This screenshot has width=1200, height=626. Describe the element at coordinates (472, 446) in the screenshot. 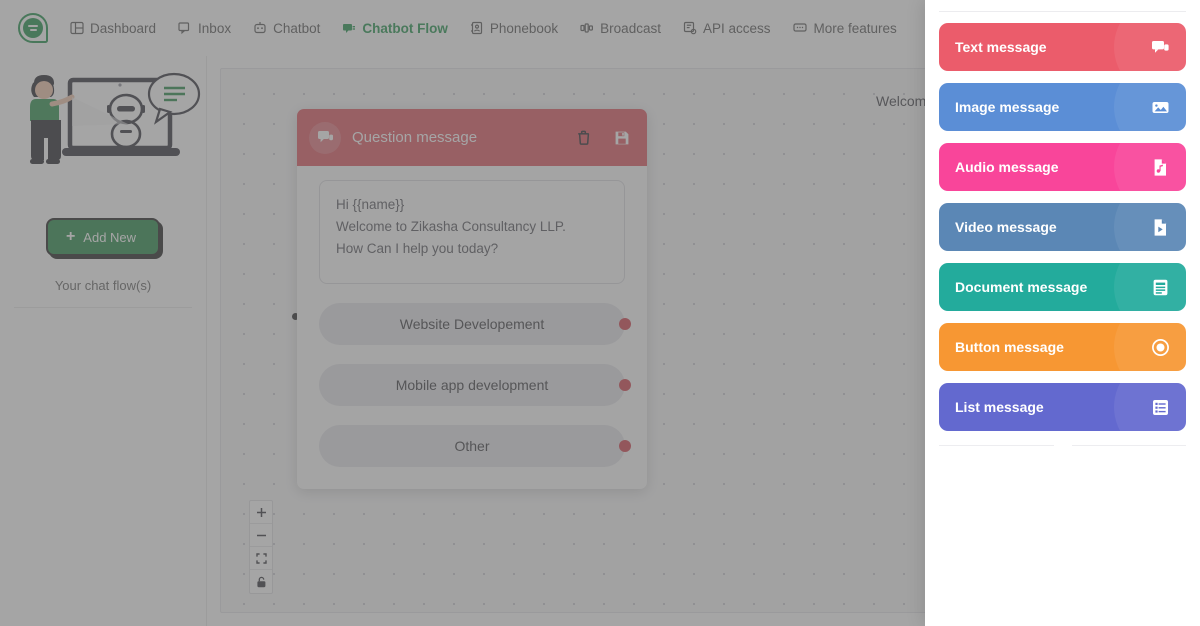

I see `option-label: Other` at that location.